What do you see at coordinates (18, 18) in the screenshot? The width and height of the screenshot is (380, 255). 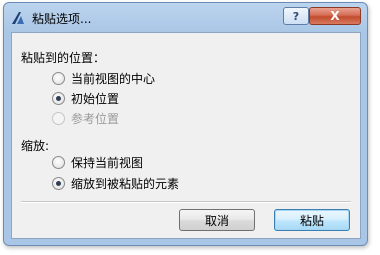 I see `app-logo-icon` at bounding box center [18, 18].